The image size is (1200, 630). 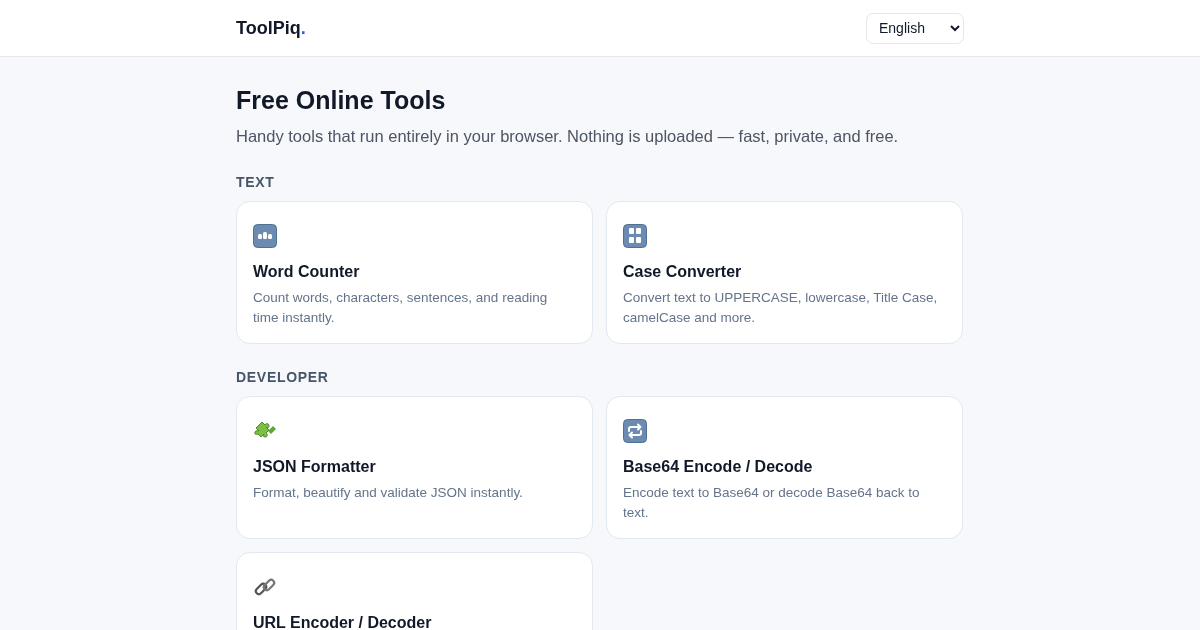 I want to click on site-logo: ToolPiq., so click(x=271, y=28).